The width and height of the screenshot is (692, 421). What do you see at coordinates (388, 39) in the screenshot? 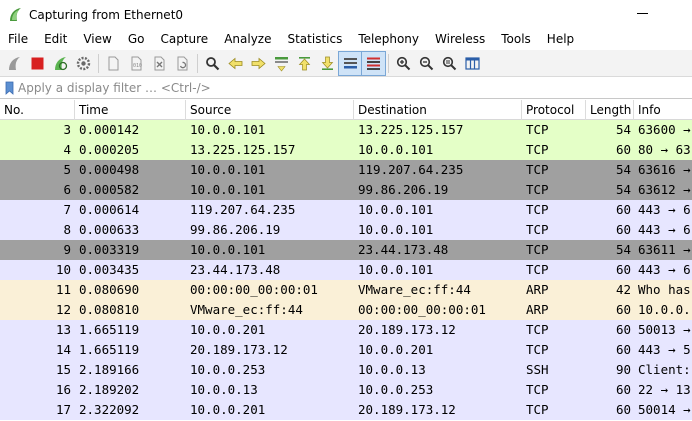
I see `menu-telephony: Telephony` at bounding box center [388, 39].